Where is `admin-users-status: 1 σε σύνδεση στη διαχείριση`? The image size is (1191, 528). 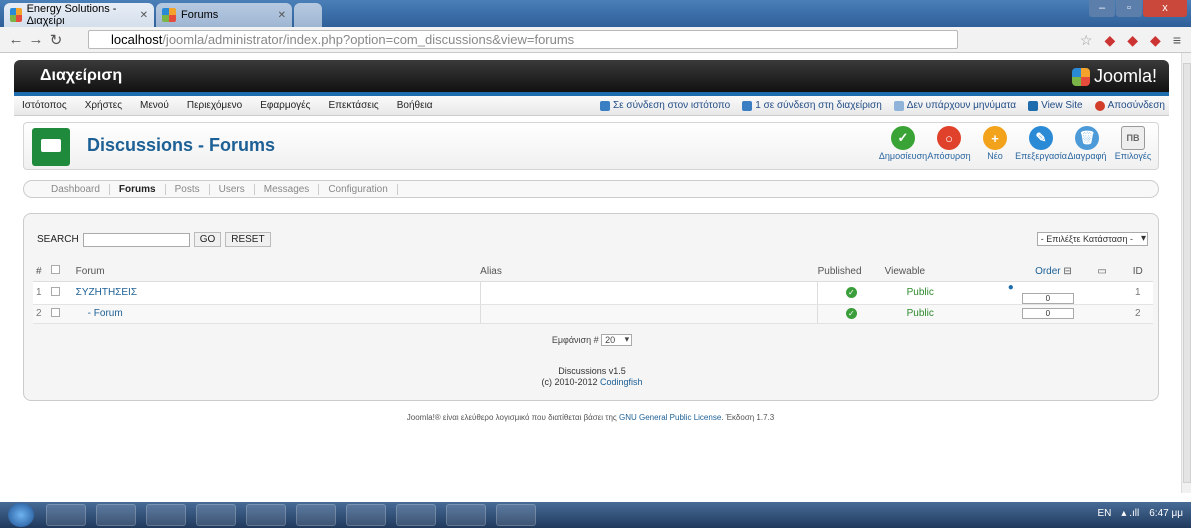
admin-users-status: 1 σε σύνδεση στη διαχείριση is located at coordinates (812, 105).